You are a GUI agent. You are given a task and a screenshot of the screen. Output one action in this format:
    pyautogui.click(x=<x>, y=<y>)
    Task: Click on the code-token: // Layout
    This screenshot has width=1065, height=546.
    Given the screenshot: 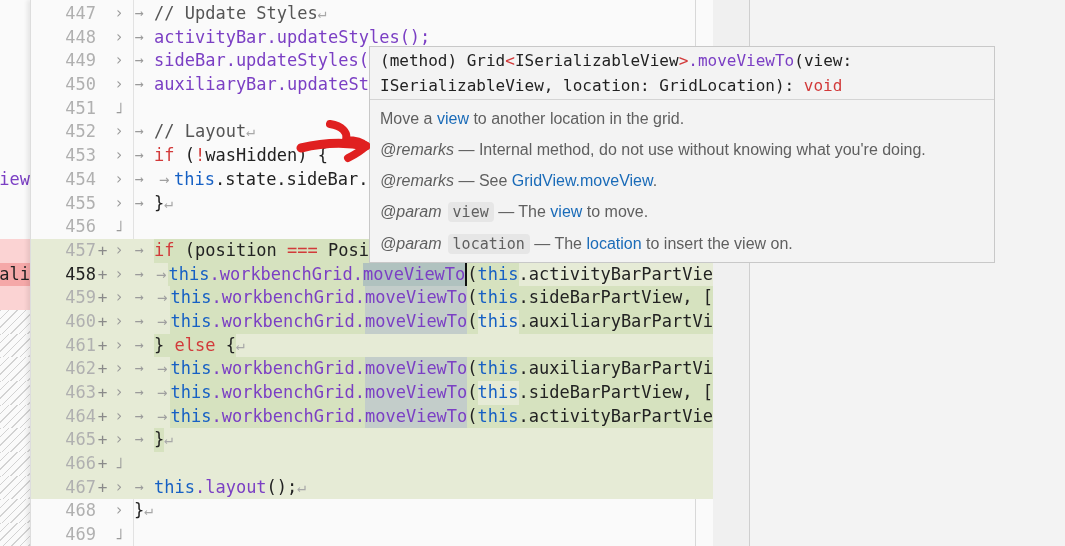 What is the action you would take?
    pyautogui.click(x=200, y=132)
    